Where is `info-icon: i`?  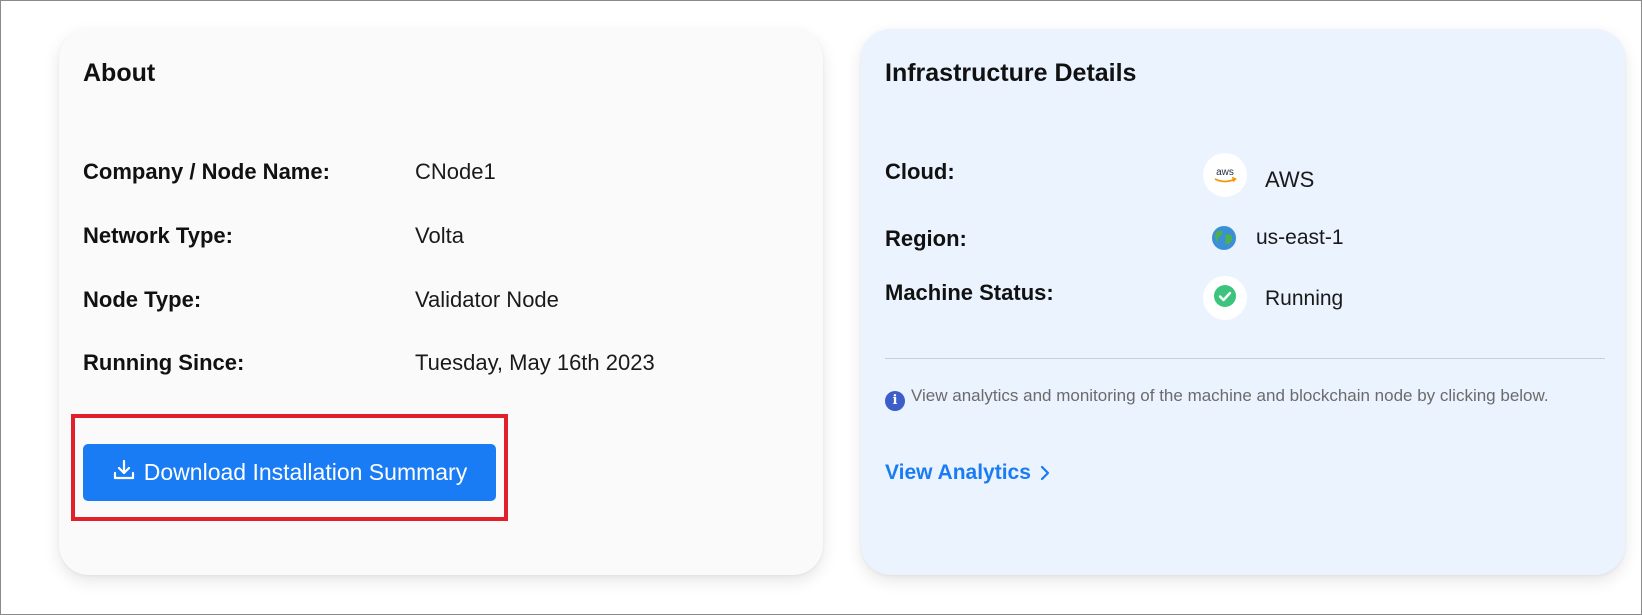
info-icon: i is located at coordinates (895, 401).